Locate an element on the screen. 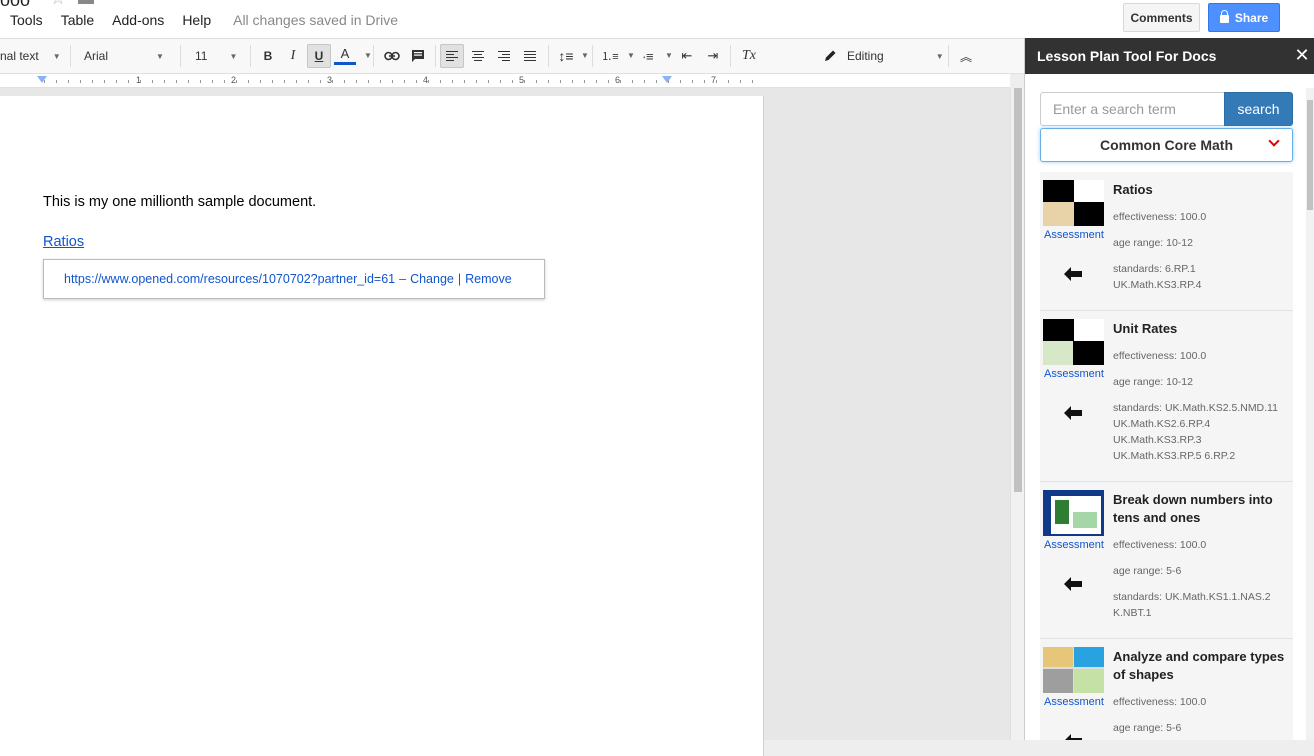 This screenshot has width=1314, height=756. document-link: Ratios is located at coordinates (63, 242).